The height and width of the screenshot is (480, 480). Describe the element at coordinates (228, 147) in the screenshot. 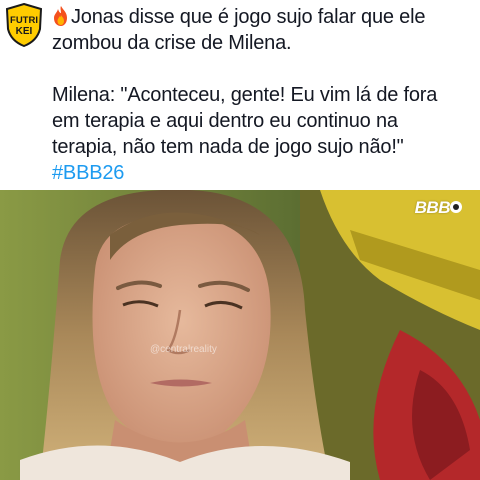

I see `quote-line-3: terapia, não tem nada de jogo sujo não!"` at that location.